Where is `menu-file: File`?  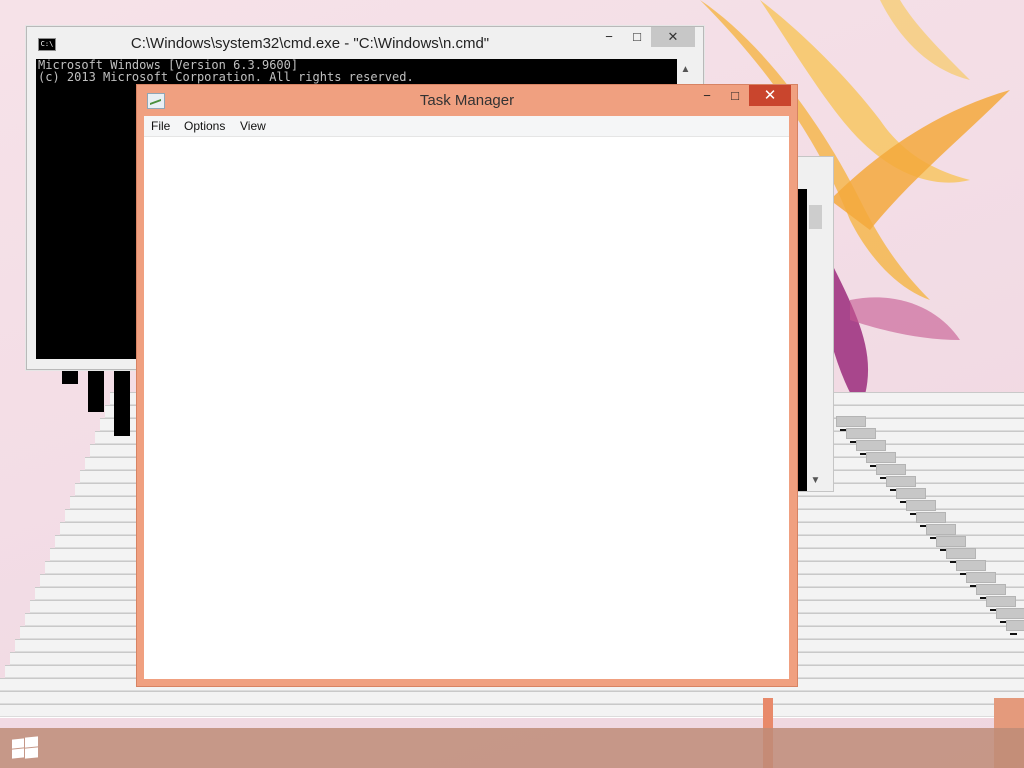
menu-file: File is located at coordinates (160, 126).